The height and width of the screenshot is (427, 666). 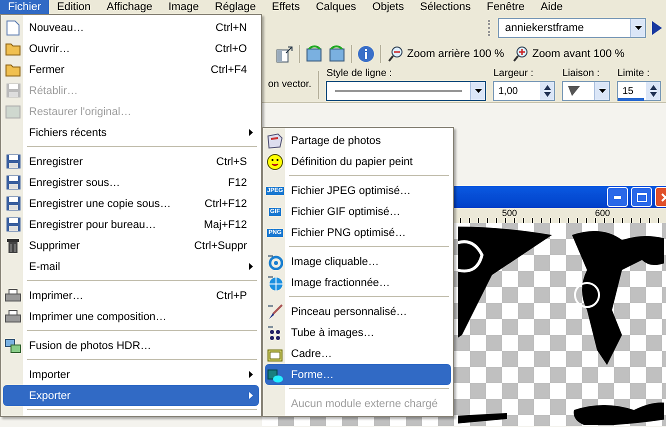 What do you see at coordinates (237, 182) in the screenshot?
I see `shortcut-label: F12` at bounding box center [237, 182].